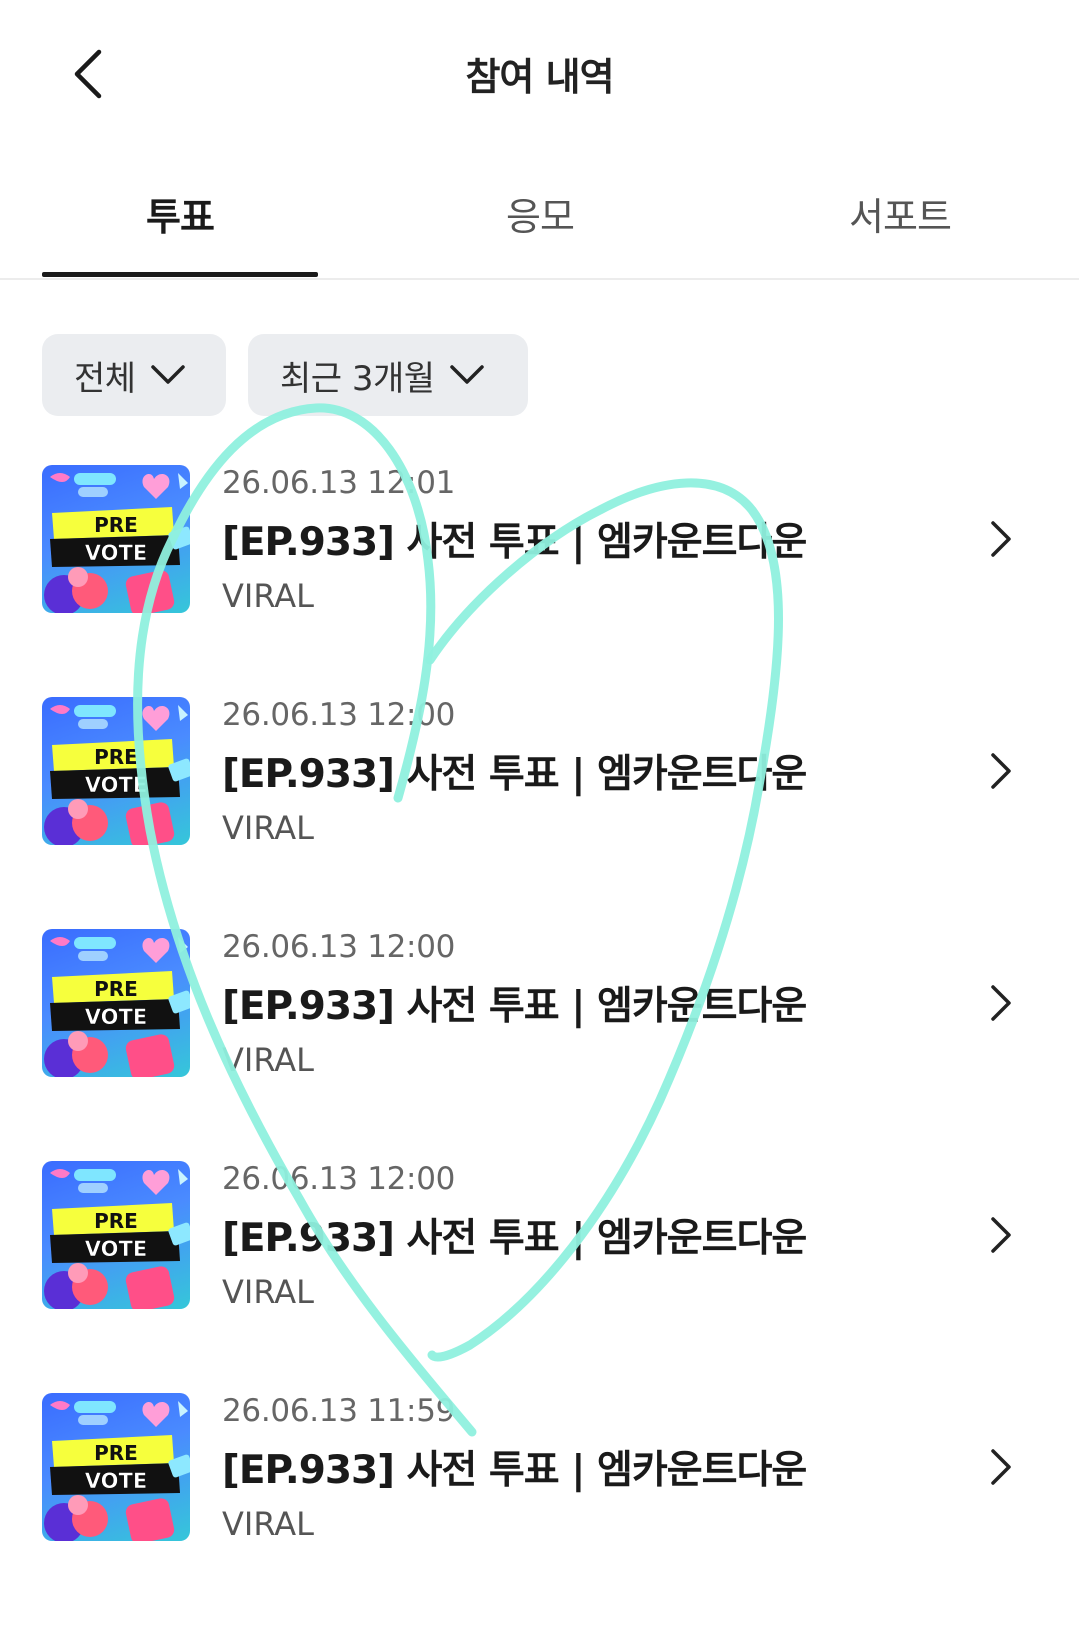 The width and height of the screenshot is (1079, 1625). I want to click on period-filter-dropdown: 최근 3개월, so click(388, 375).